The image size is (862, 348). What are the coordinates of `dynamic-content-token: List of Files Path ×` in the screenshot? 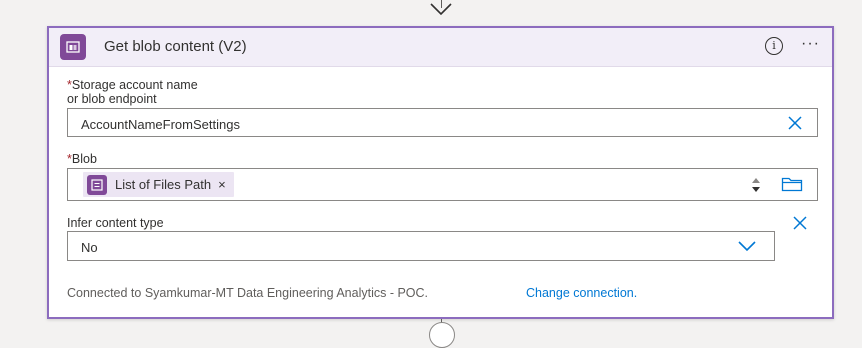 It's located at (158, 184).